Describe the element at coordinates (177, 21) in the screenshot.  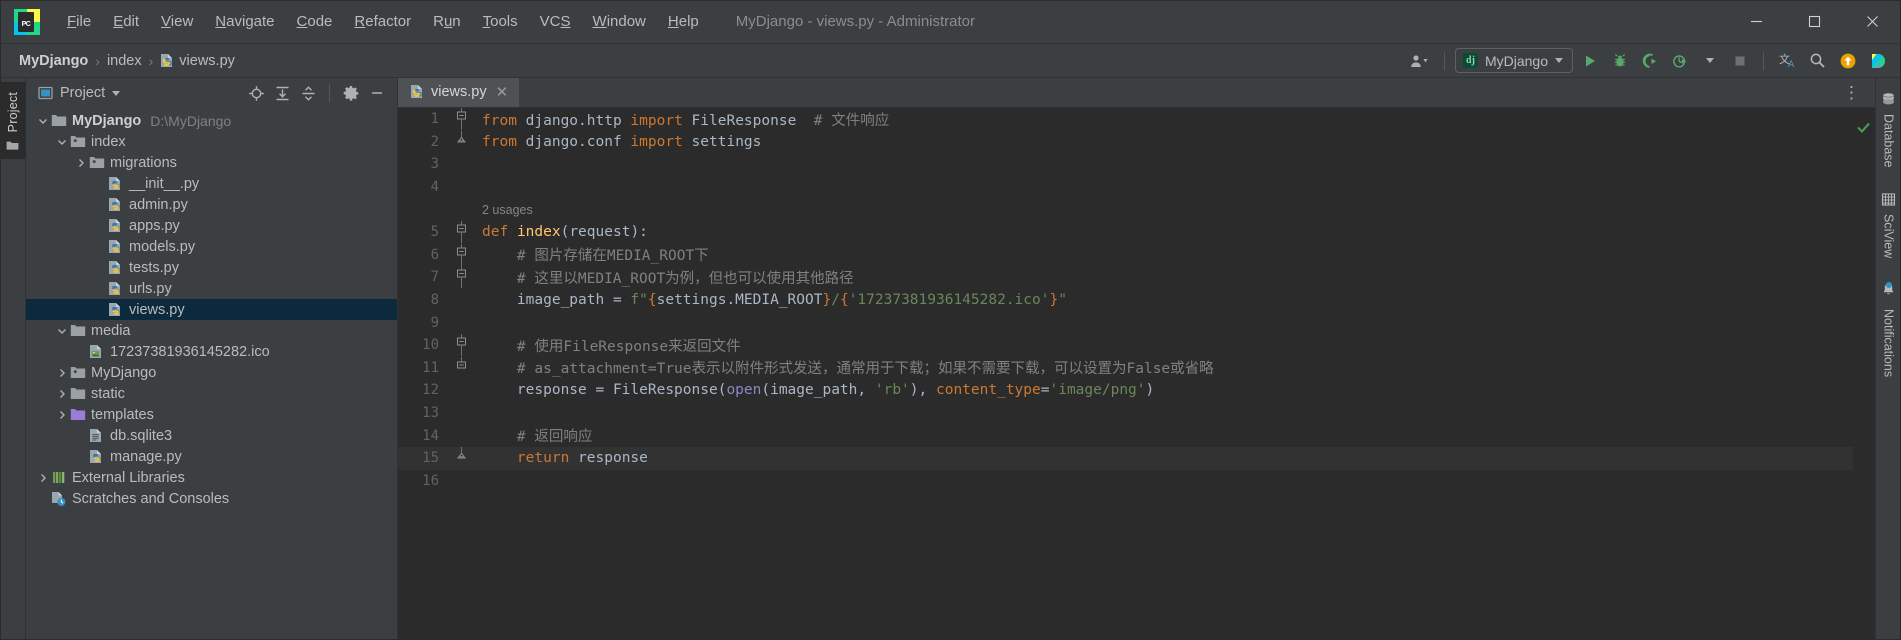
I see `menu-item-view: View` at that location.